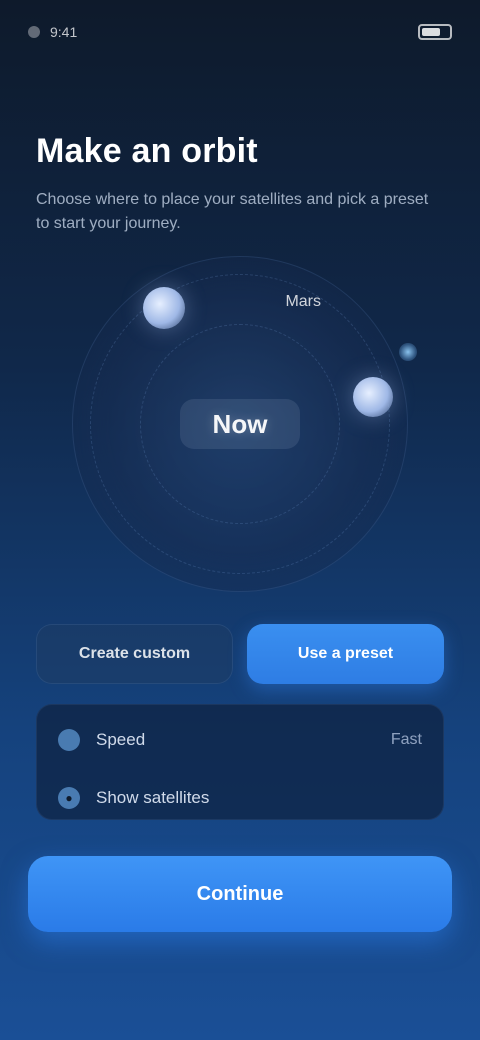 Image resolution: width=480 pixels, height=1040 pixels. I want to click on status-time: 9:41, so click(64, 32).